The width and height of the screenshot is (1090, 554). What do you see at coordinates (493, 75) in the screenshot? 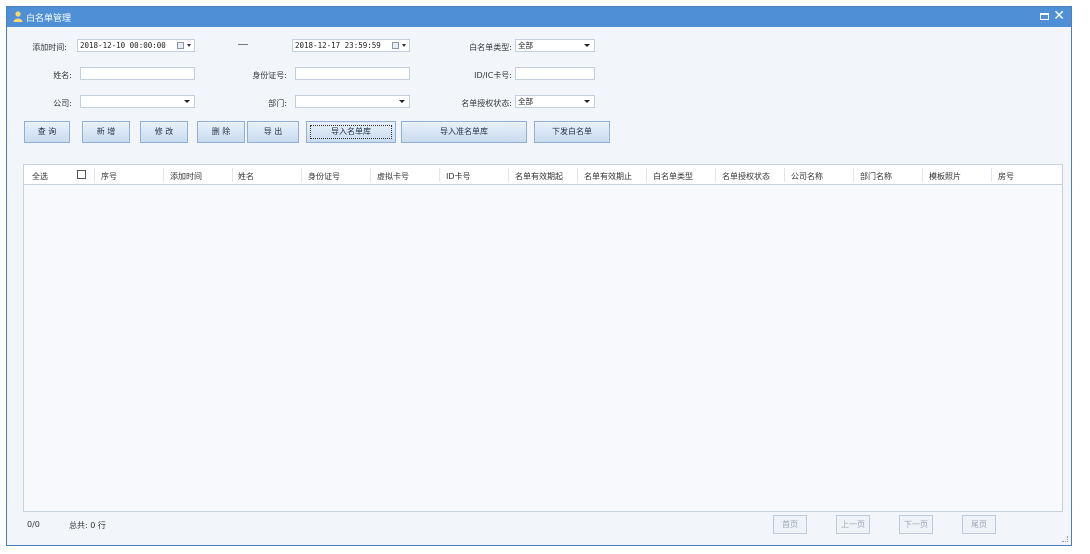
I see `card-number-label: ID/IC卡号:` at bounding box center [493, 75].